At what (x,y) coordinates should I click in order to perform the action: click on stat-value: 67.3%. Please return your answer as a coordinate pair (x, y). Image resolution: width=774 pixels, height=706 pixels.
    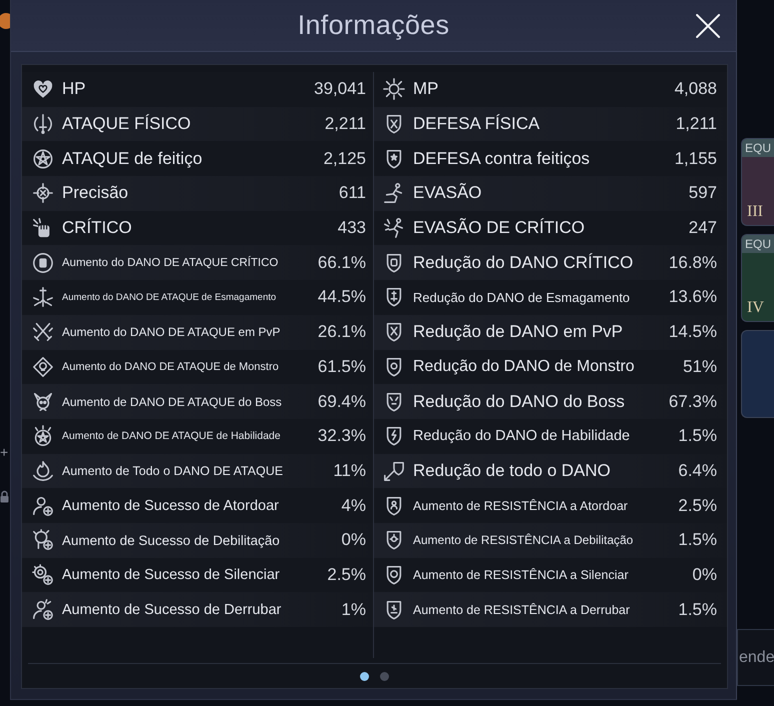
    Looking at the image, I should click on (692, 402).